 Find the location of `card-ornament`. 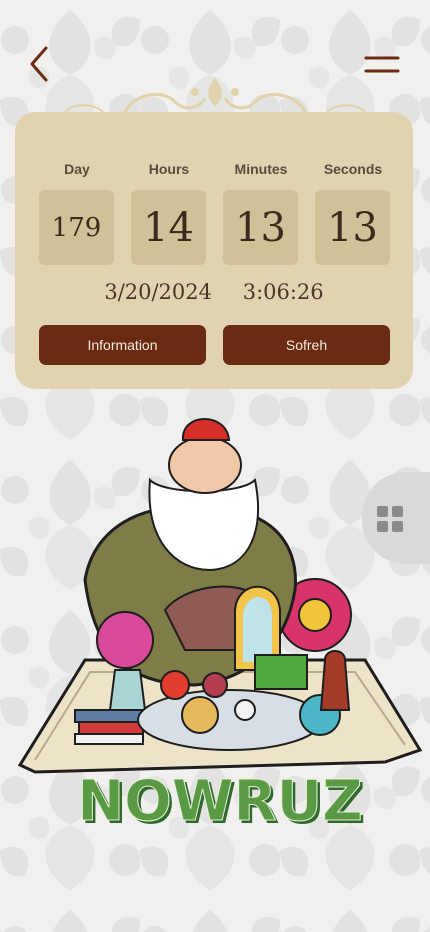

card-ornament is located at coordinates (215, 99).